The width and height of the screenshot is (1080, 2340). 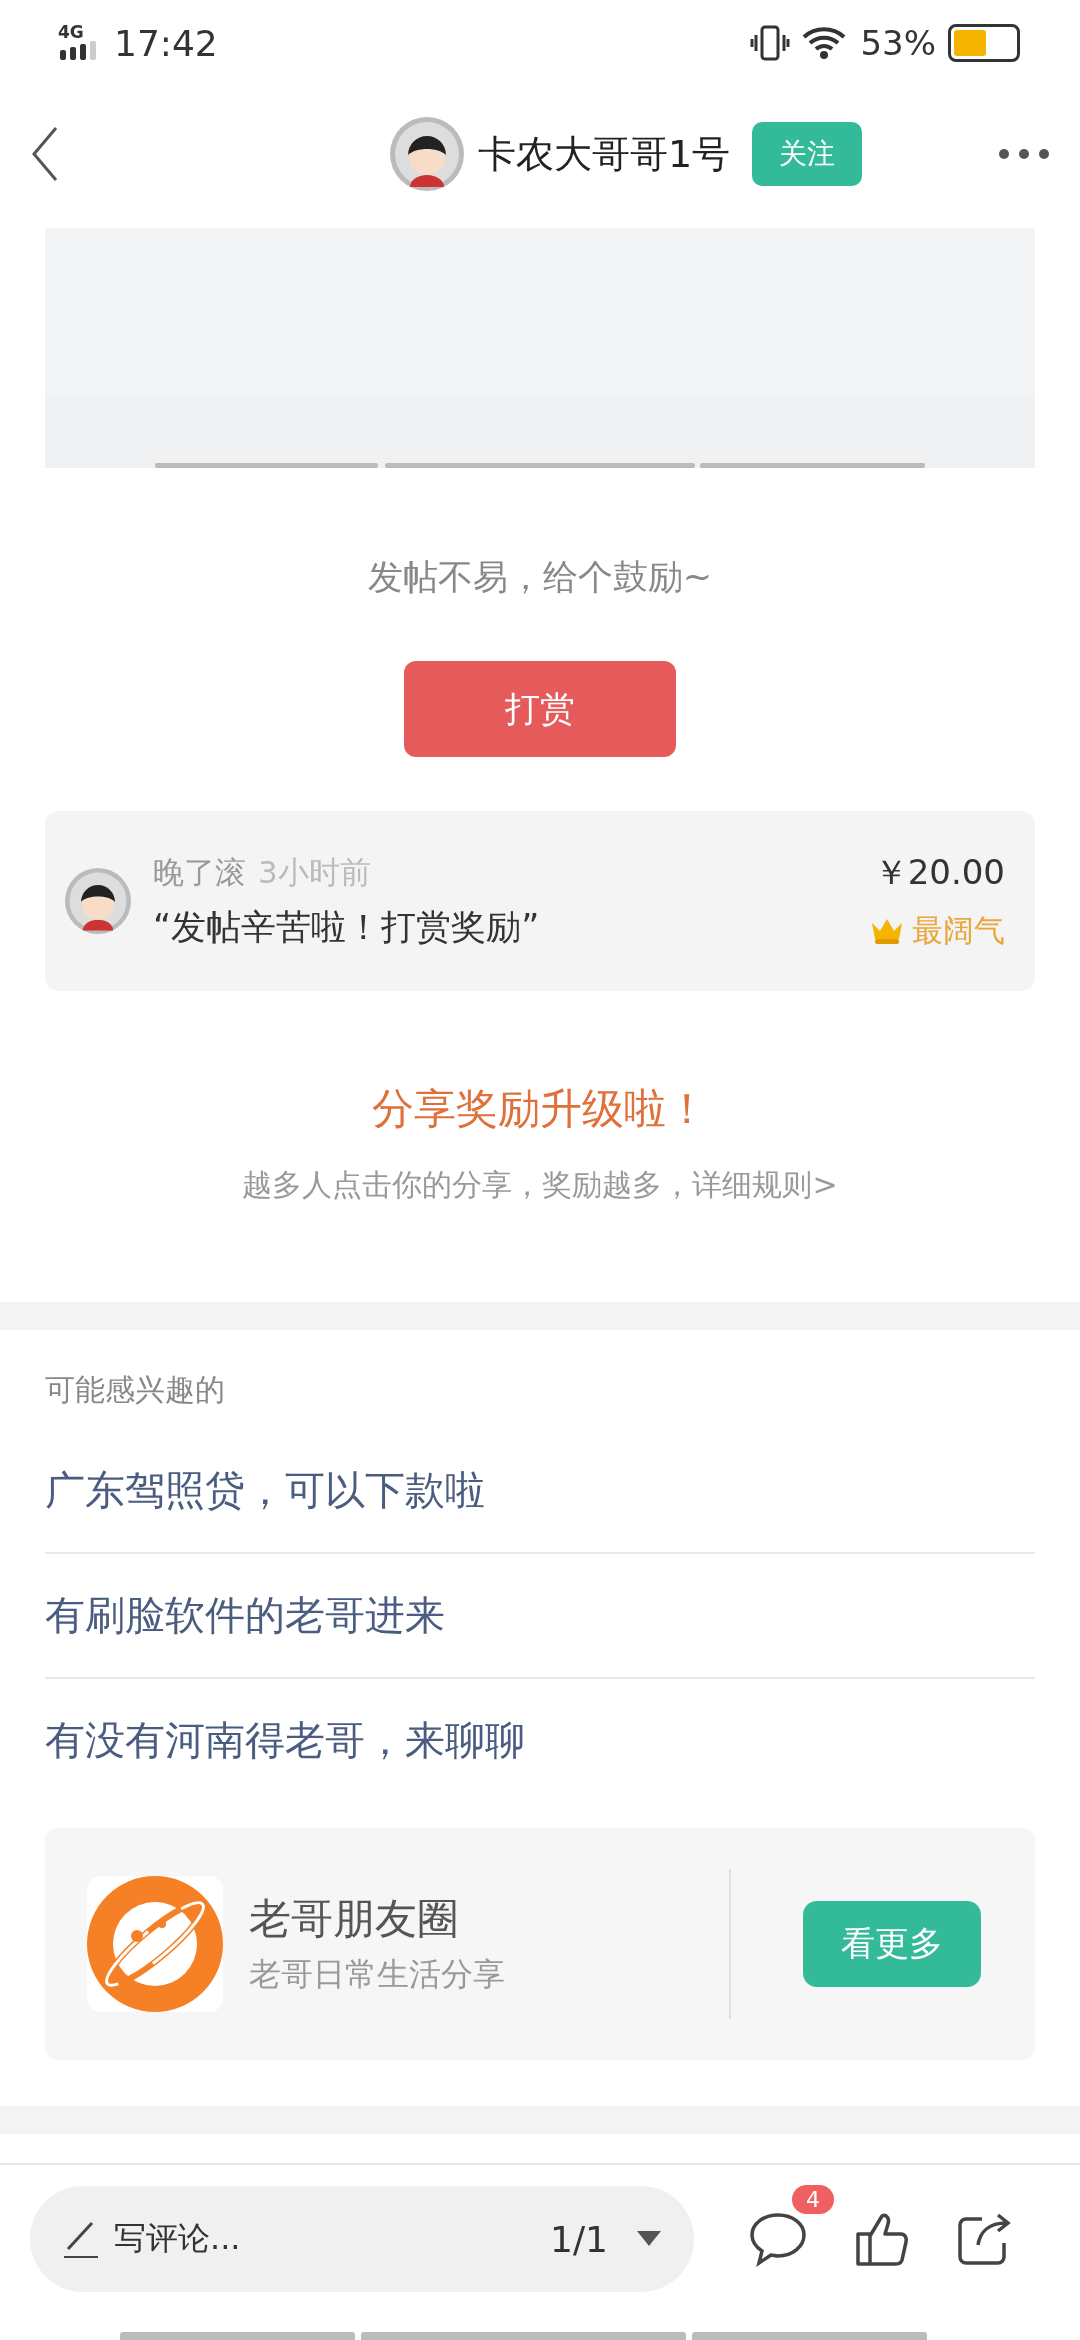 I want to click on dropdown-icon, so click(x=649, y=2239).